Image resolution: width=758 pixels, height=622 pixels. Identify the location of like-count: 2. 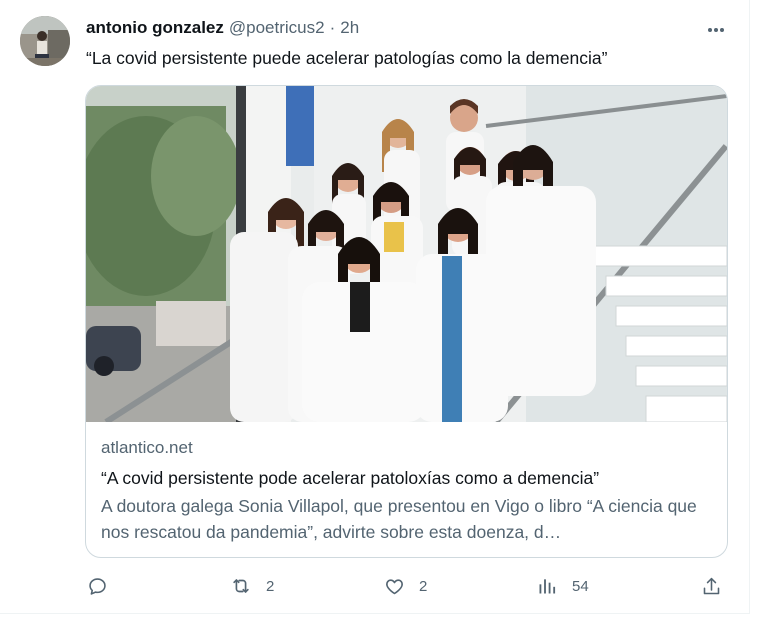
(423, 586).